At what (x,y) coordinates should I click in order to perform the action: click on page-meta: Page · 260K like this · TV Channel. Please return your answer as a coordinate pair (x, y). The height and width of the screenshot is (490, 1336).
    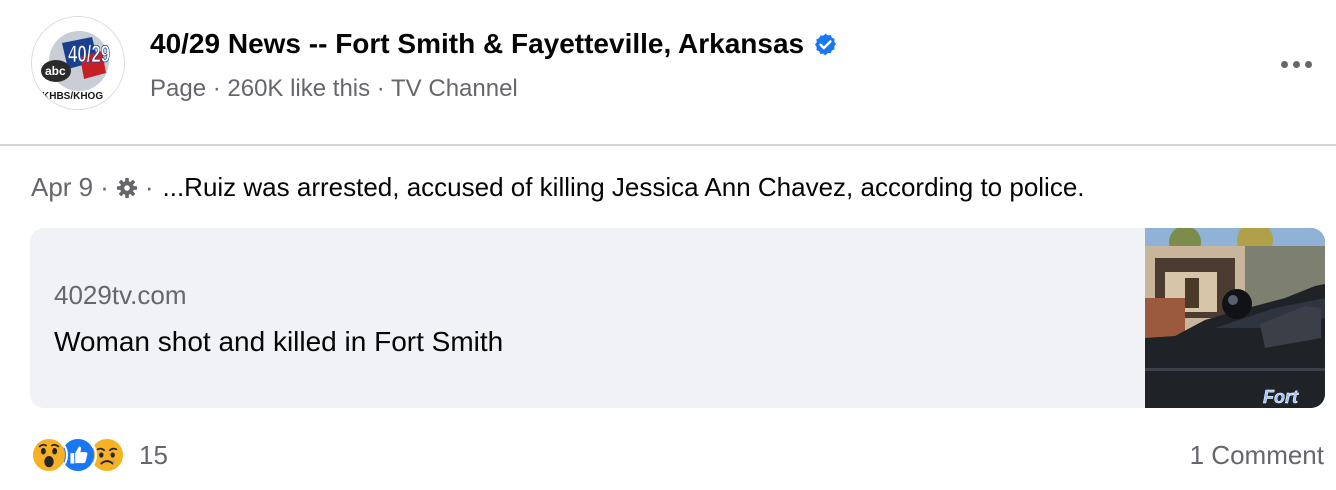
    Looking at the image, I should click on (334, 88).